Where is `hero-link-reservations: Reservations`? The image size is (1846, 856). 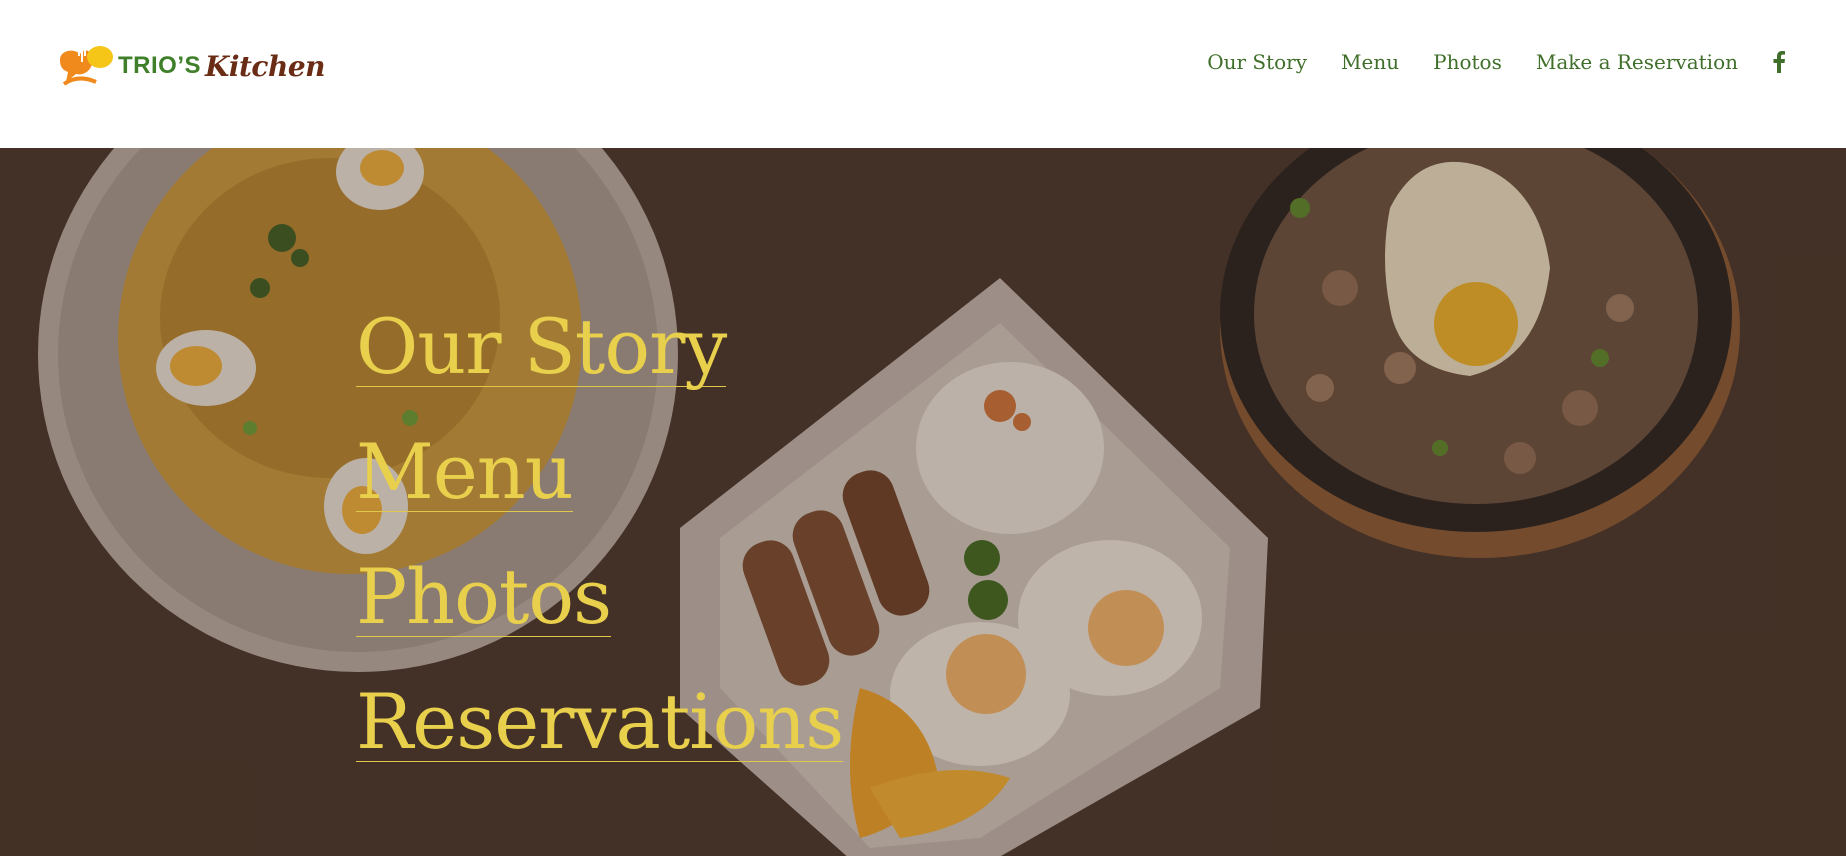
hero-link-reservations: Reservations is located at coordinates (600, 722).